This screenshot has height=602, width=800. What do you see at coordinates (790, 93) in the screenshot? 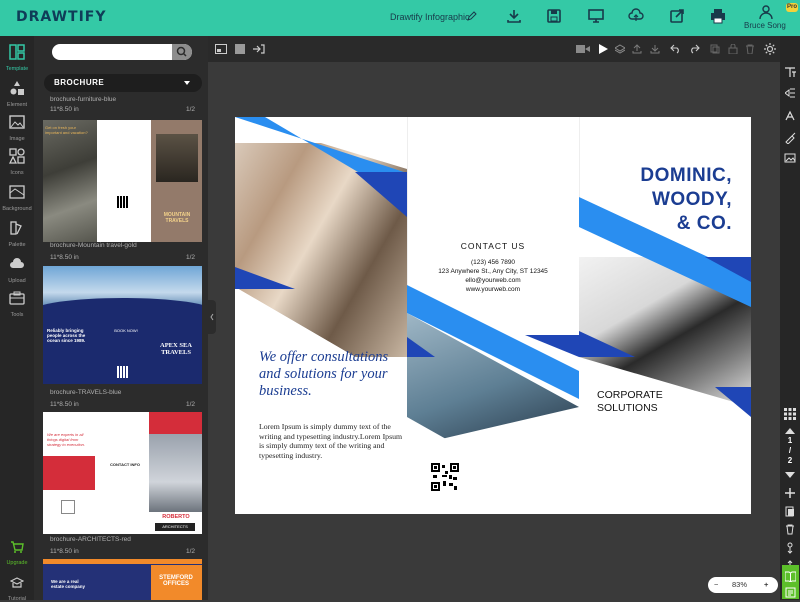
I see `align-icon` at bounding box center [790, 93].